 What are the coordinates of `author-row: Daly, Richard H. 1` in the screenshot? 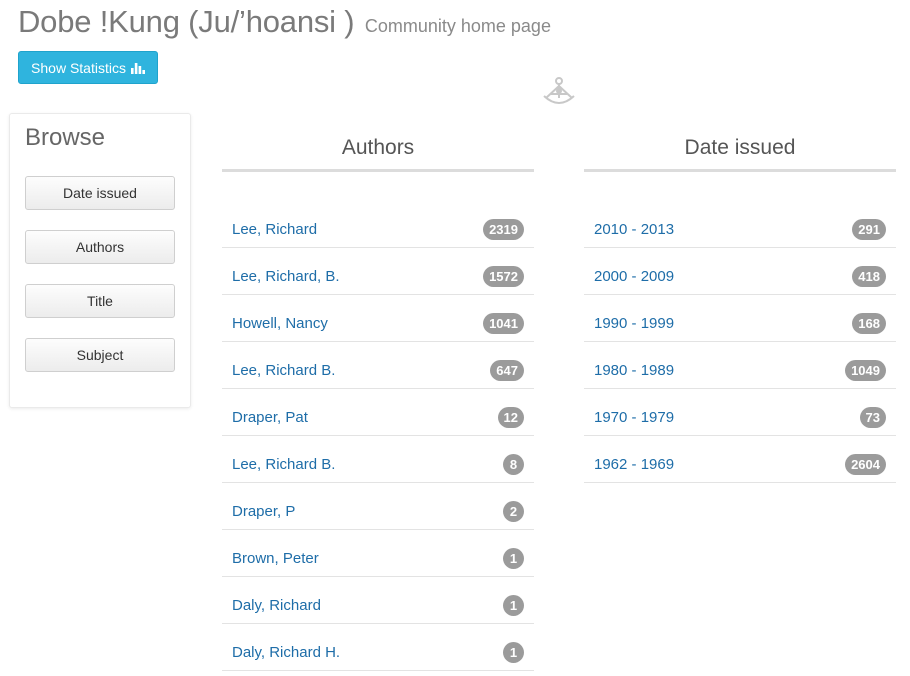 It's located at (378, 647).